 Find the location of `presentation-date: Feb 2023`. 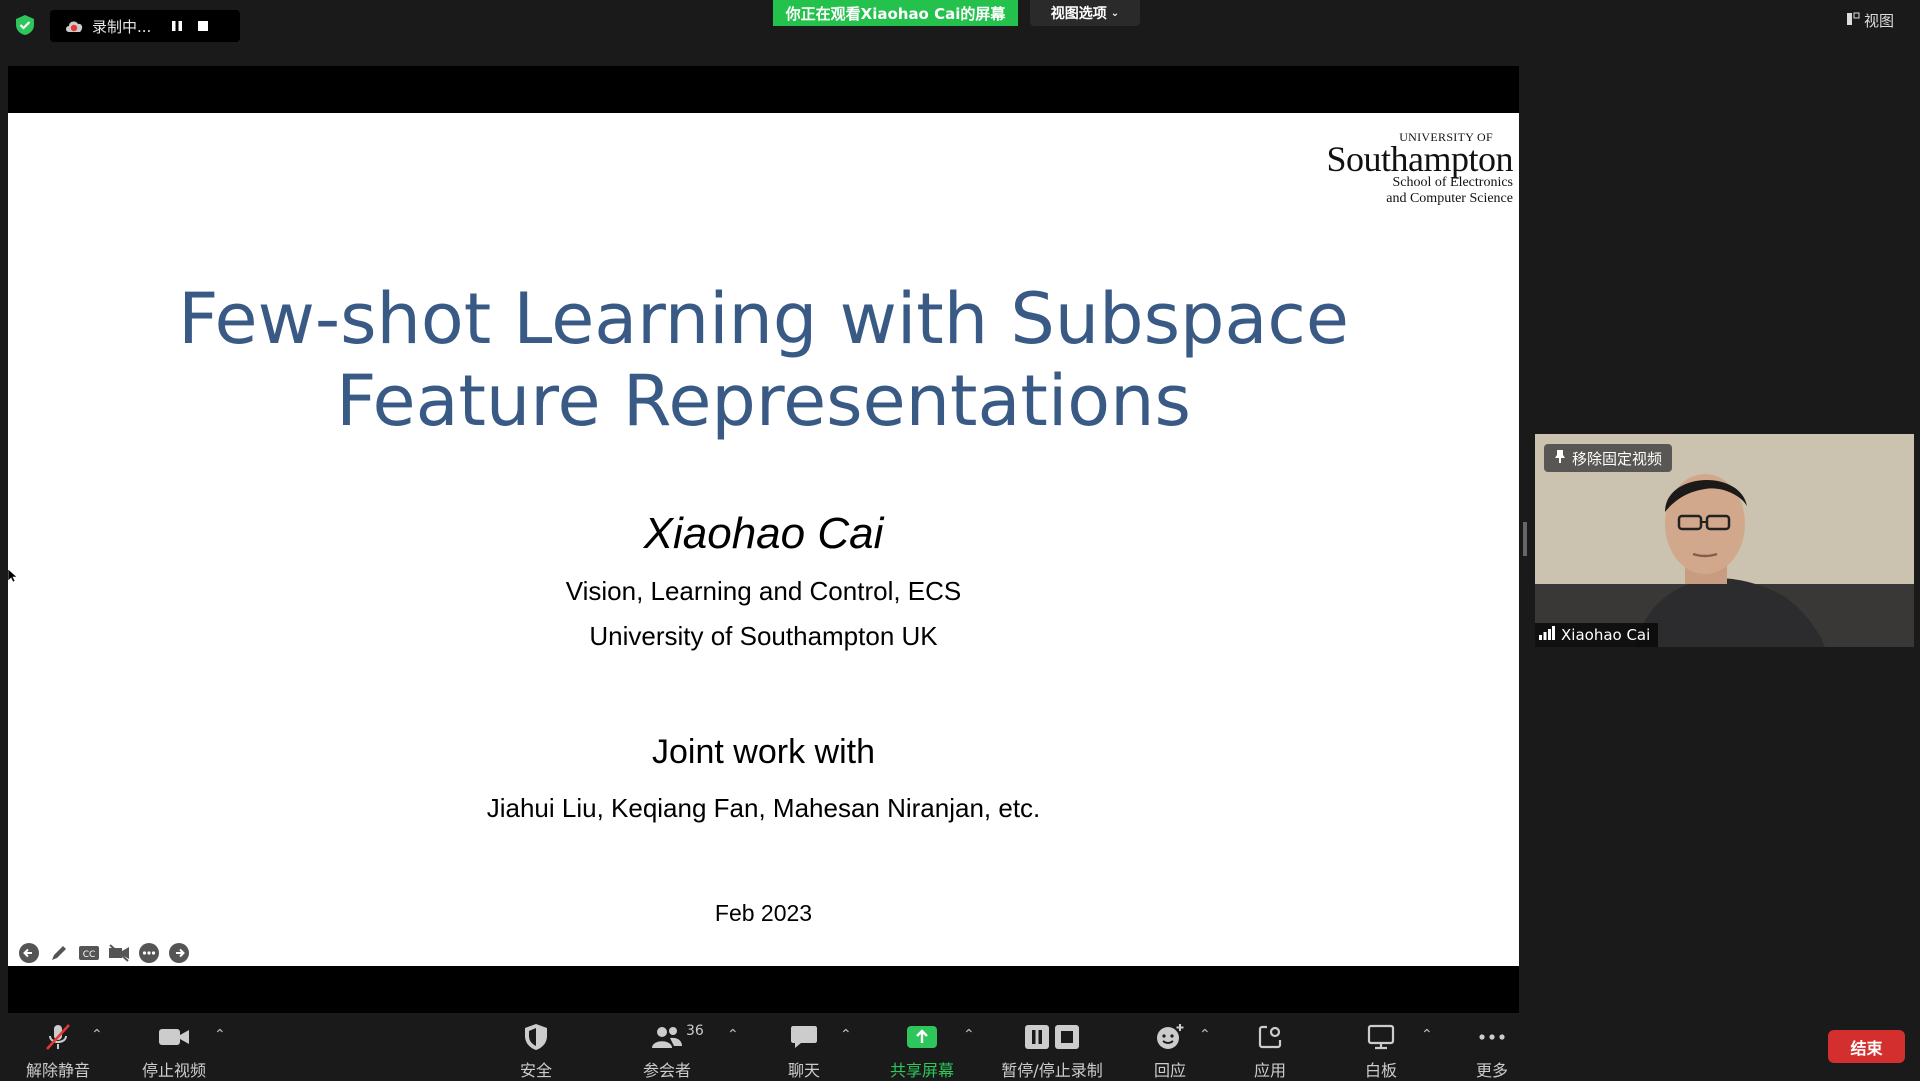

presentation-date: Feb 2023 is located at coordinates (763, 913).